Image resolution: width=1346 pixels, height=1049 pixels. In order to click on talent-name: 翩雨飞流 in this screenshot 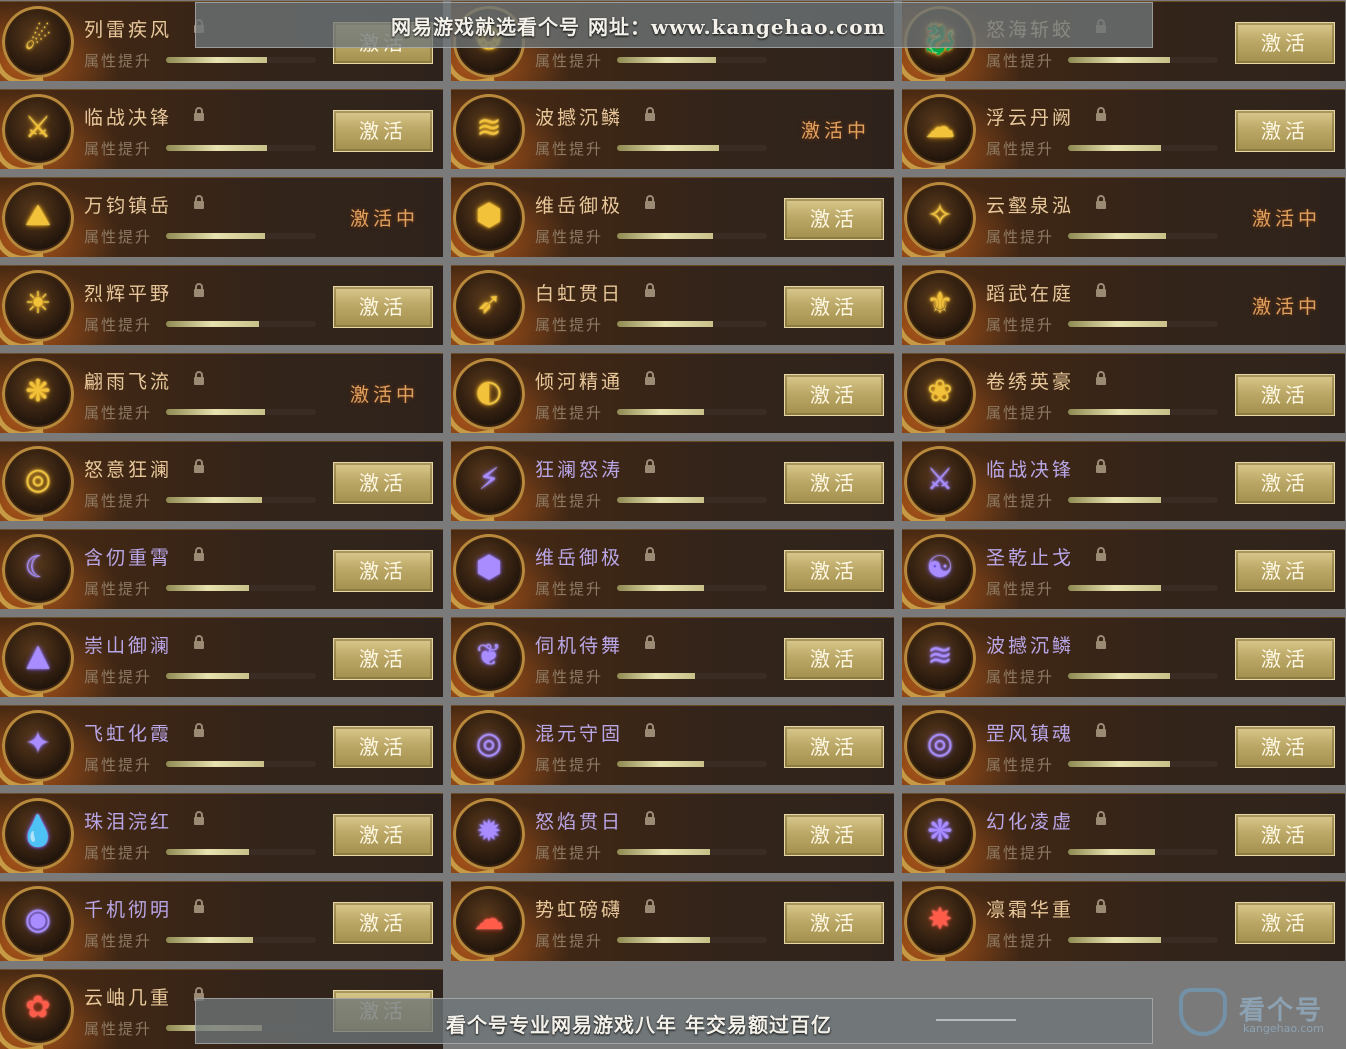, I will do `click(128, 382)`.